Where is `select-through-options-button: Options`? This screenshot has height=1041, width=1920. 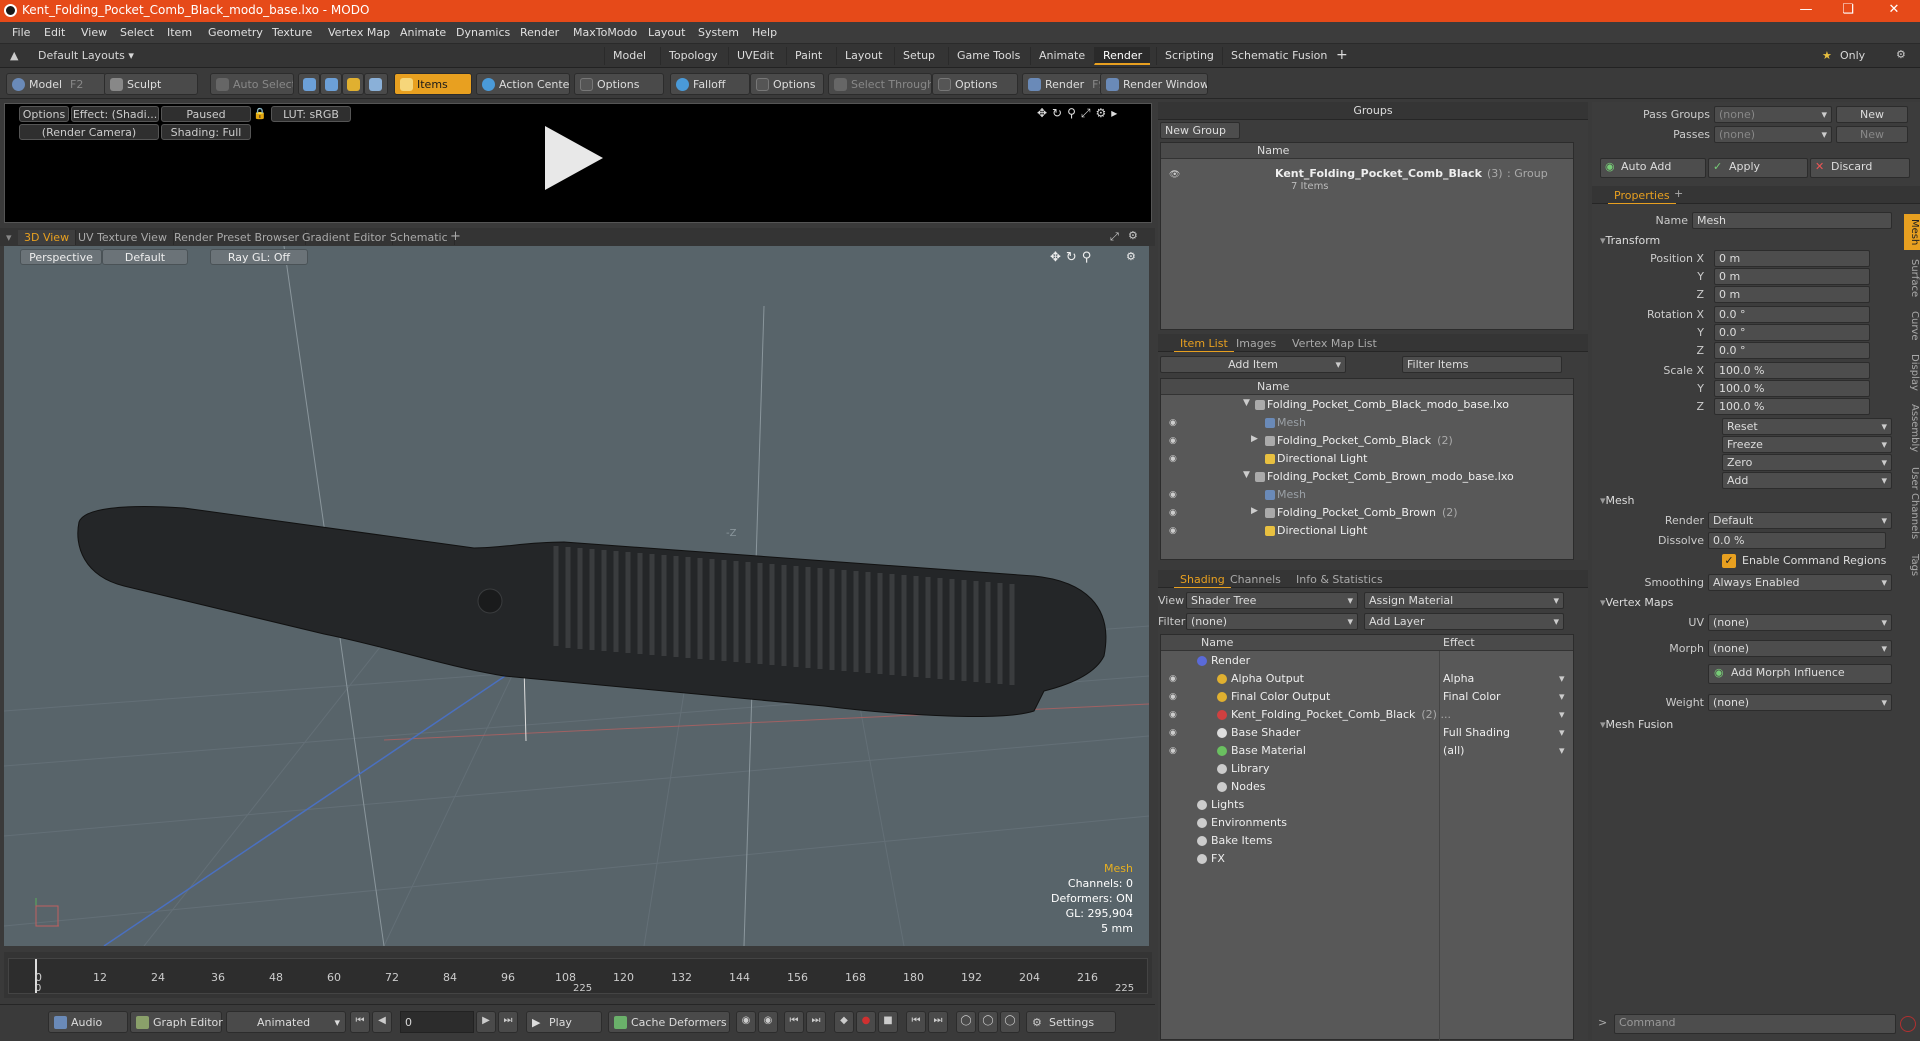 select-through-options-button: Options is located at coordinates (975, 84).